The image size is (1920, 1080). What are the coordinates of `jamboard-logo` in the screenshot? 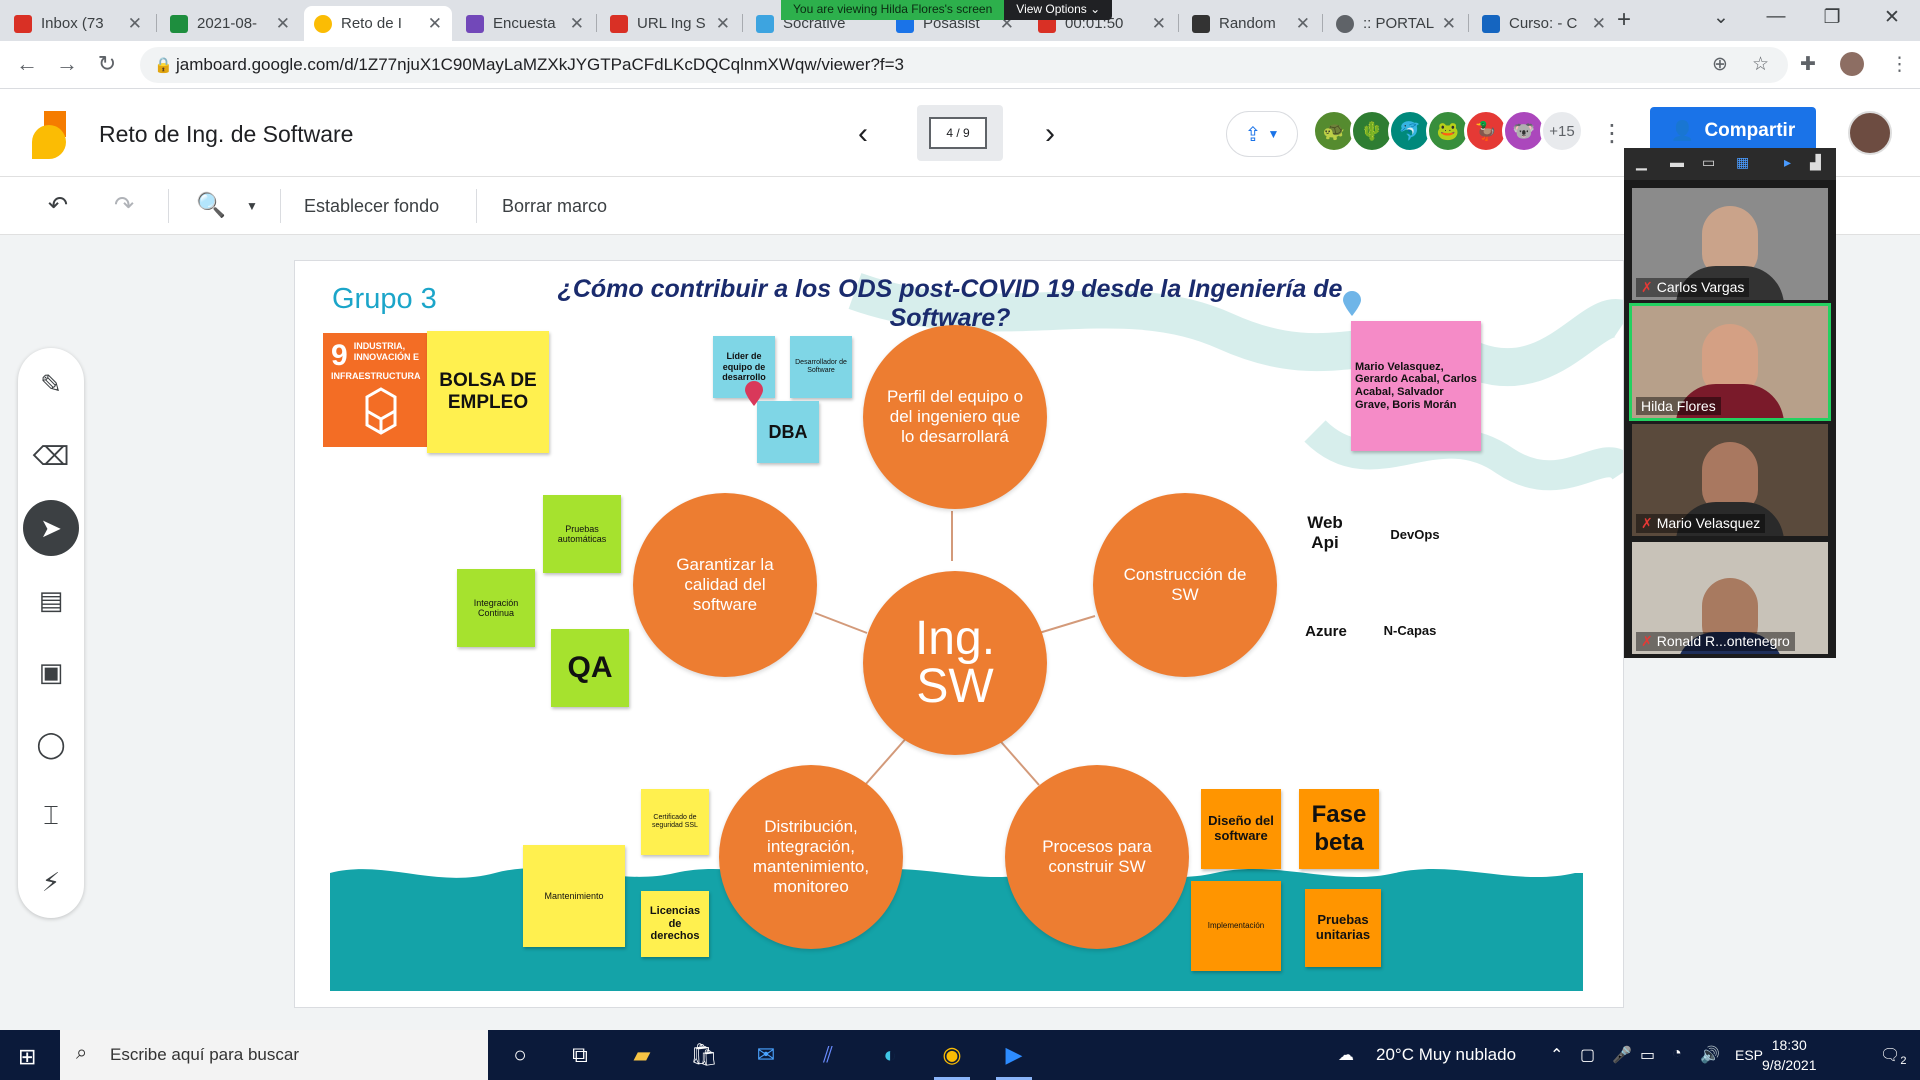 It's located at (50, 136).